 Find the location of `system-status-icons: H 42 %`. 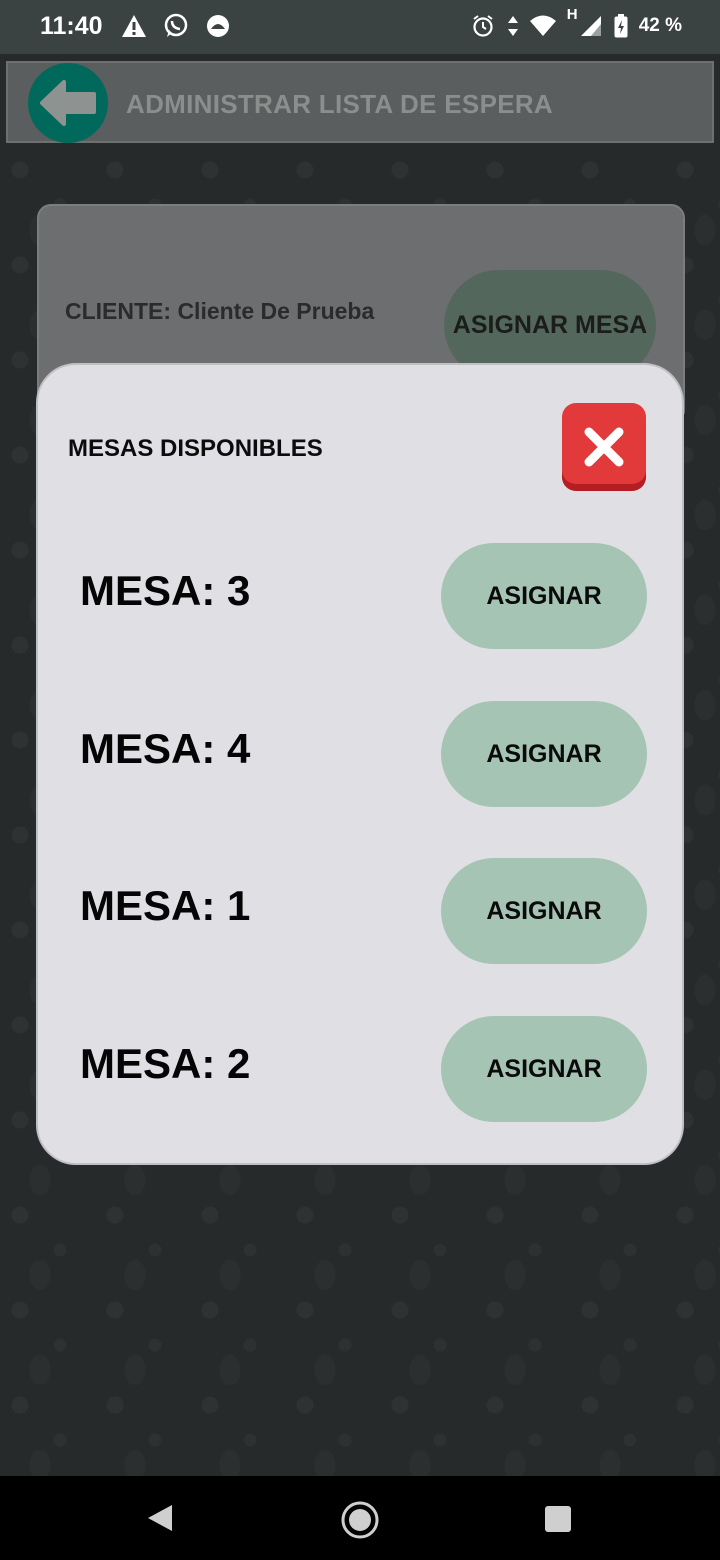

system-status-icons: H 42 % is located at coordinates (575, 23).